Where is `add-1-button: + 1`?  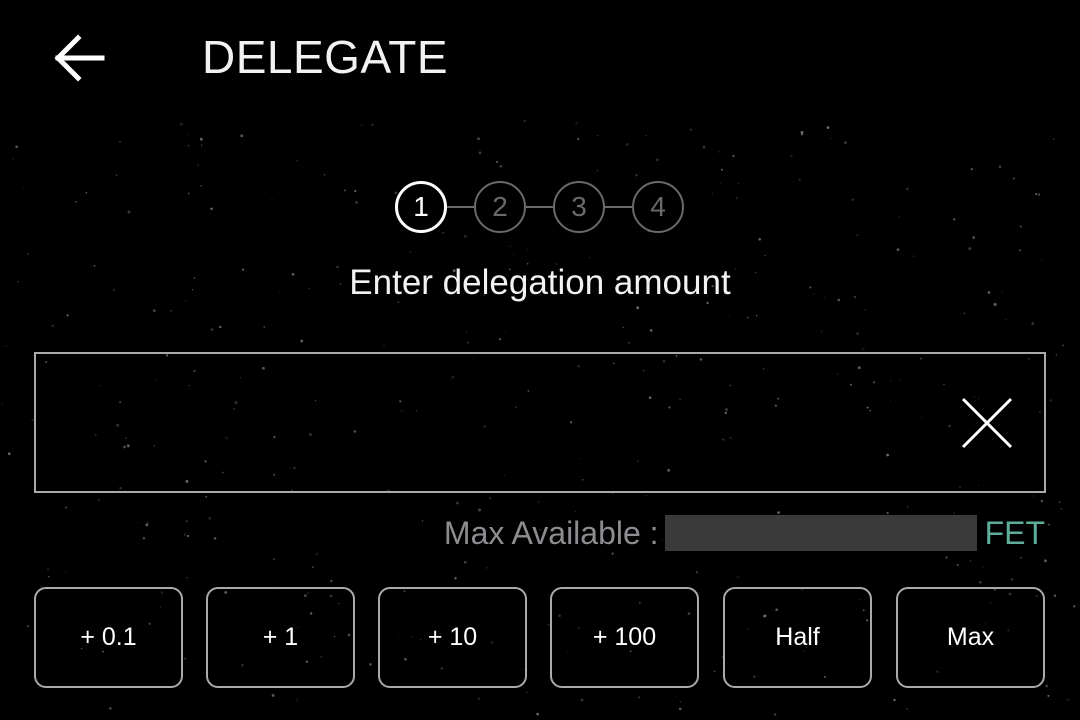 add-1-button: + 1 is located at coordinates (280, 637).